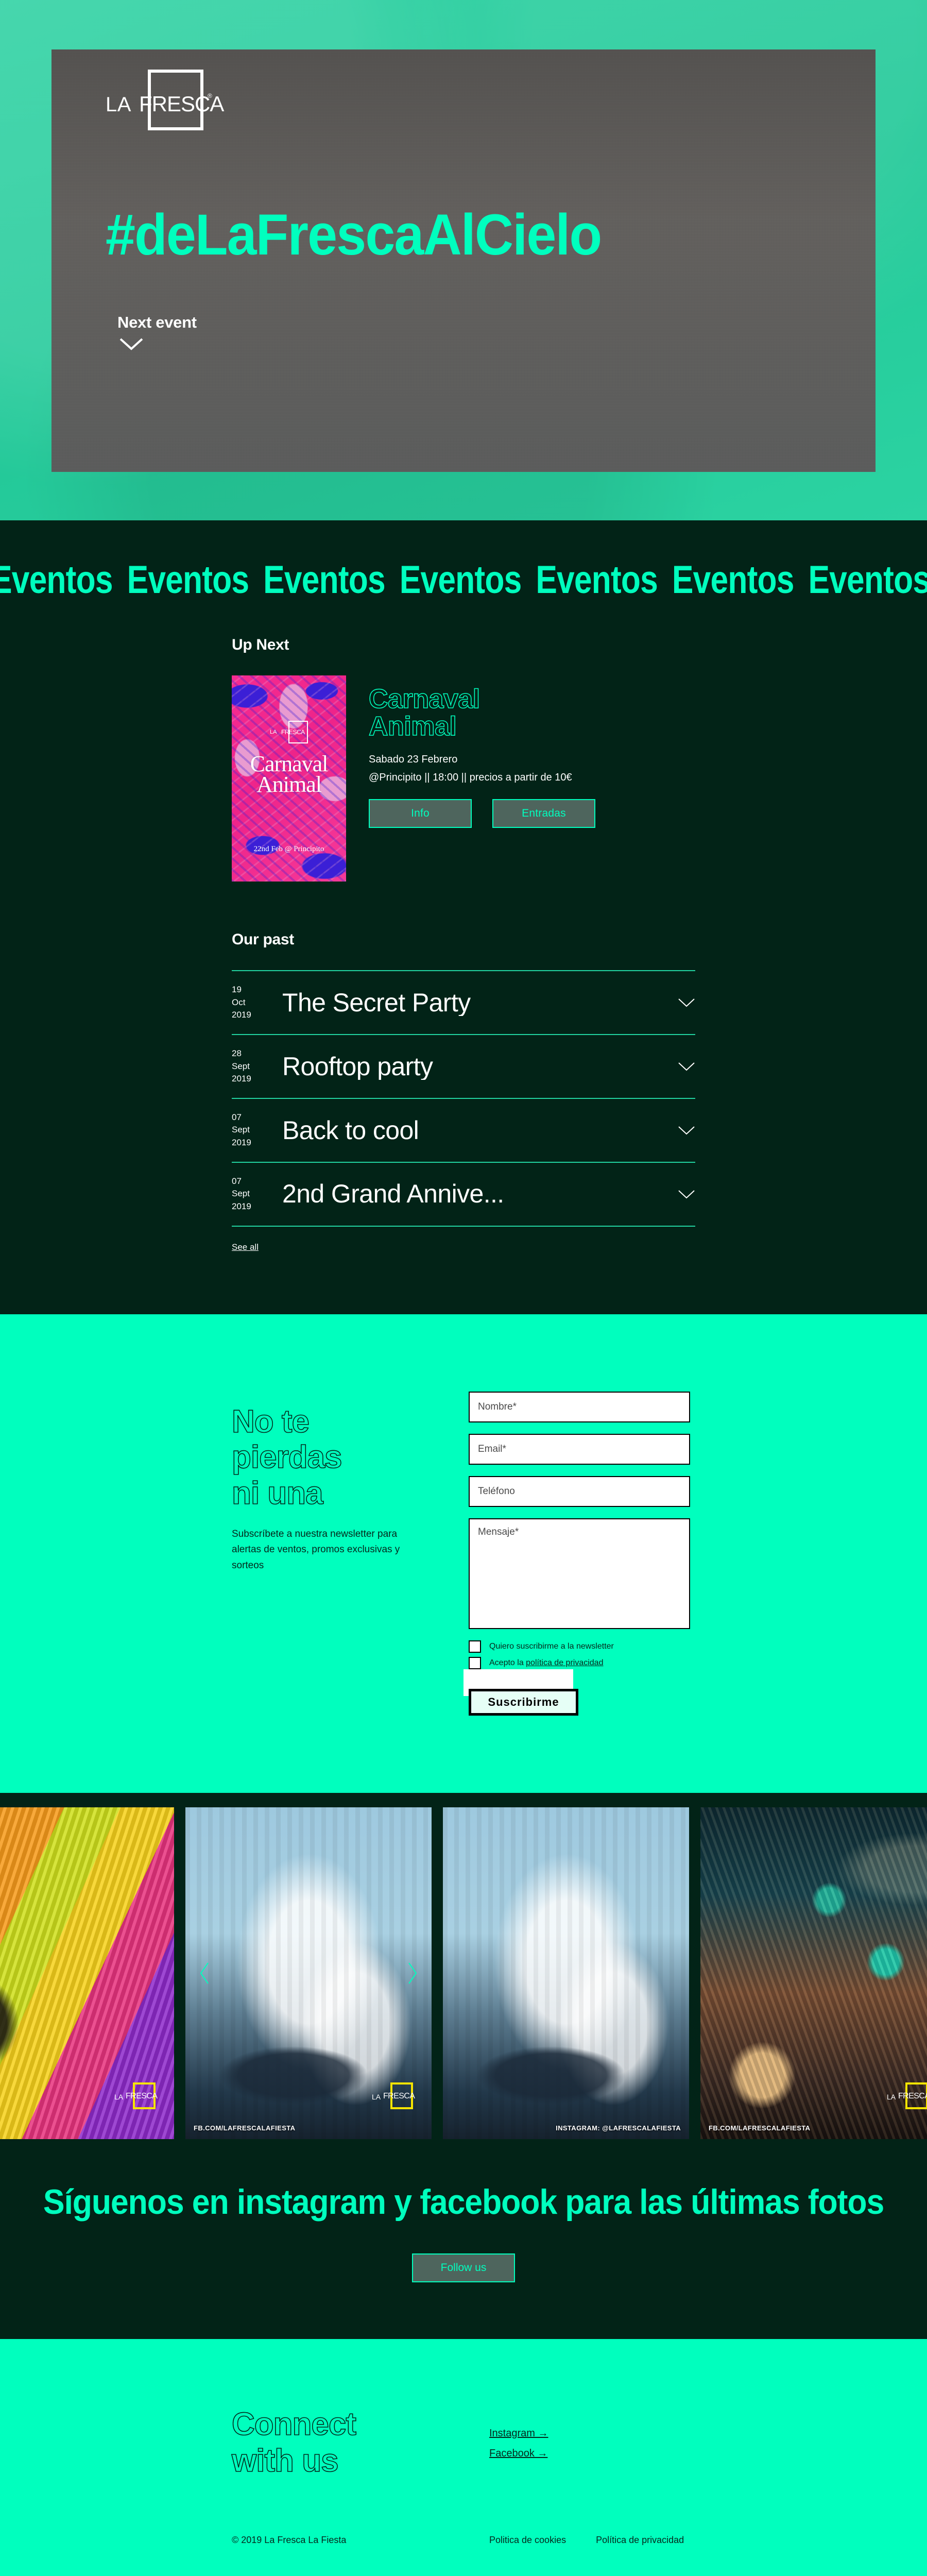  I want to click on gallery-item: LA FRESCA, so click(87, 1973).